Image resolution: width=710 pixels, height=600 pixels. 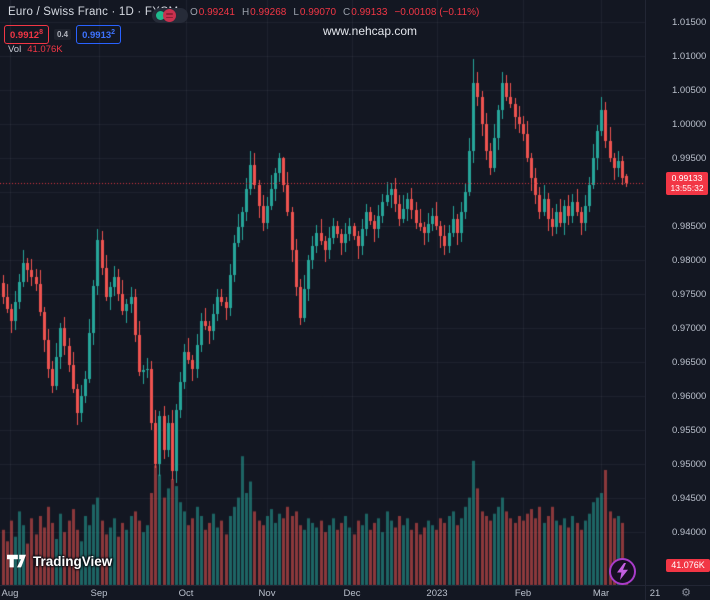 What do you see at coordinates (113, 32) in the screenshot?
I see `buy-price-pip: 2` at bounding box center [113, 32].